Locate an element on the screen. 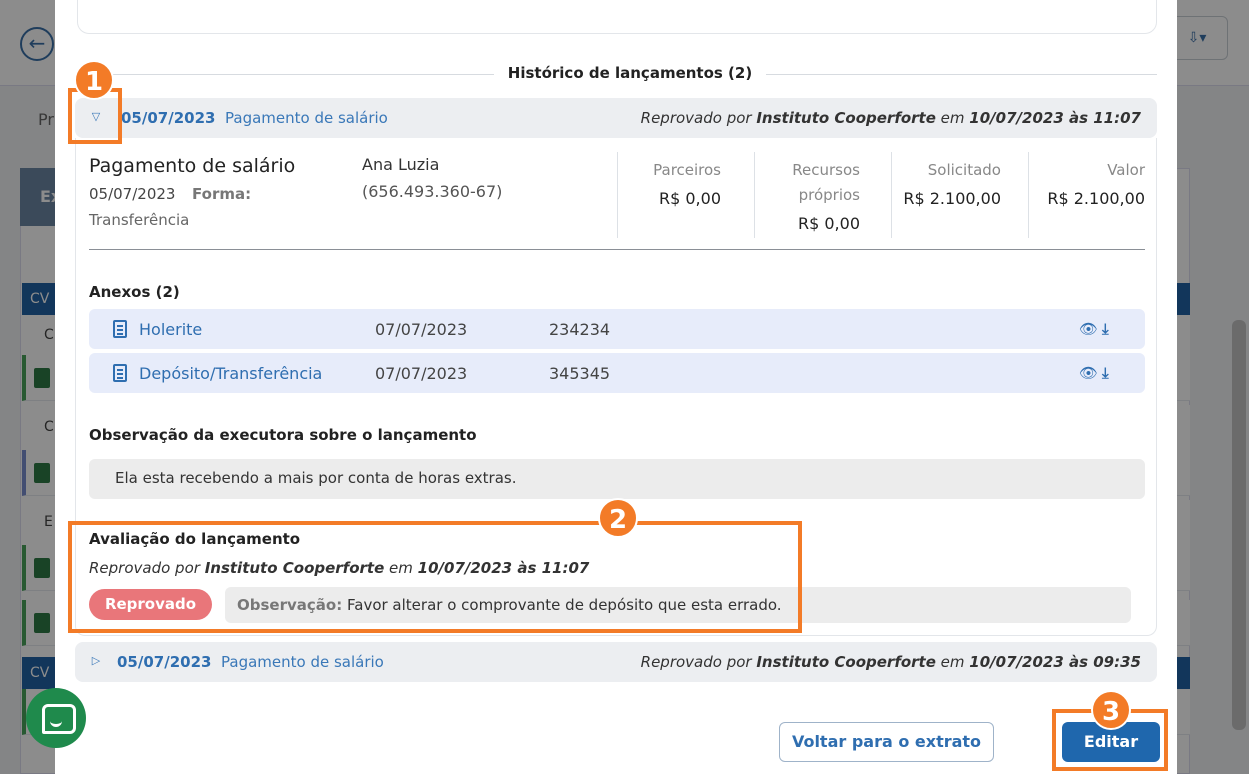 This screenshot has height=774, width=1249. detail-divider is located at coordinates (617, 249).